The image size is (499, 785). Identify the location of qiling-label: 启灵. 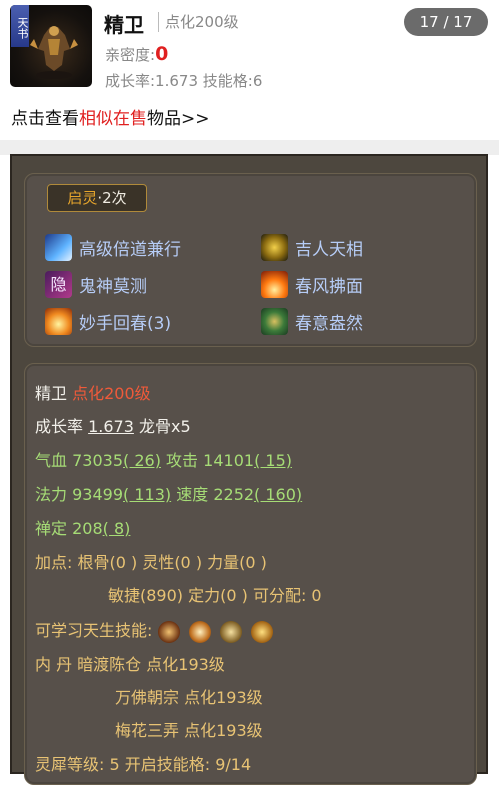
(82, 198).